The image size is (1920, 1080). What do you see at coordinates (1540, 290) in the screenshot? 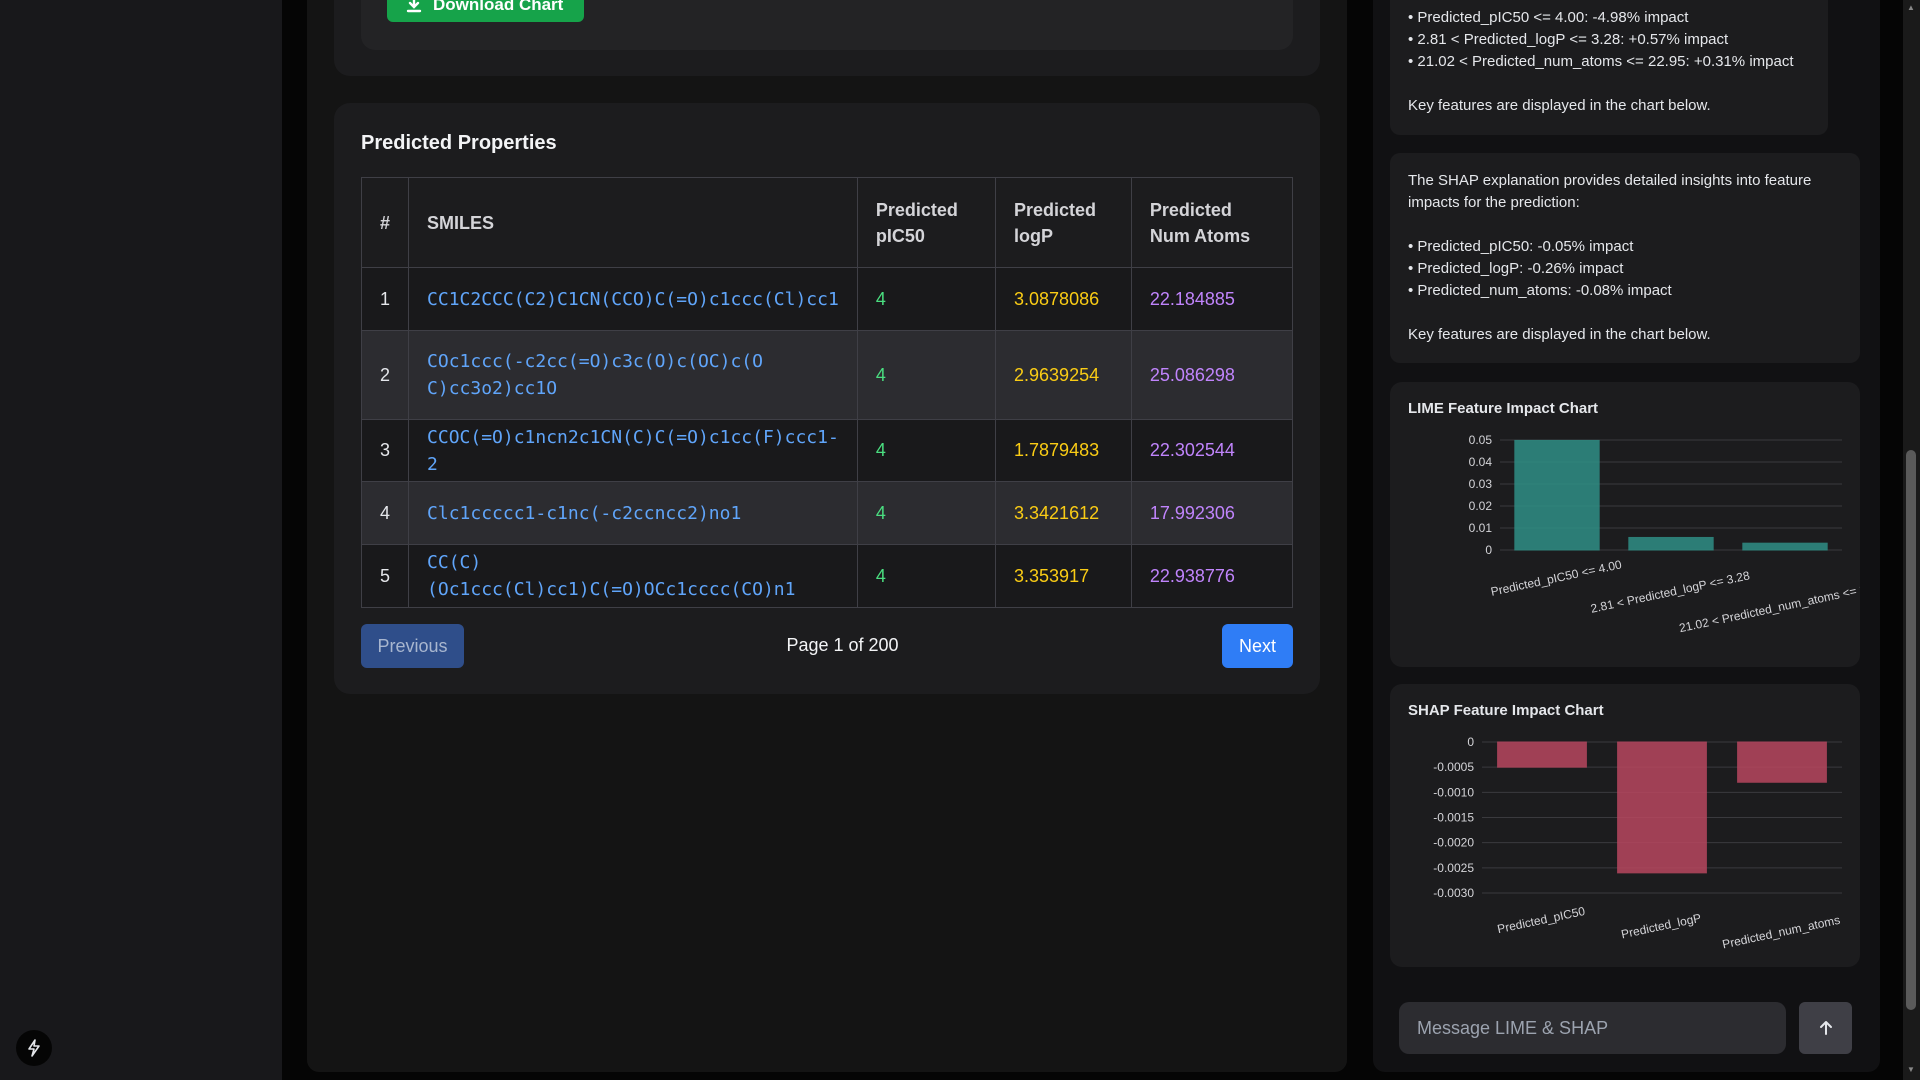
I see `shap-line: • Predicted_num_atoms: -0.08% impact` at bounding box center [1540, 290].